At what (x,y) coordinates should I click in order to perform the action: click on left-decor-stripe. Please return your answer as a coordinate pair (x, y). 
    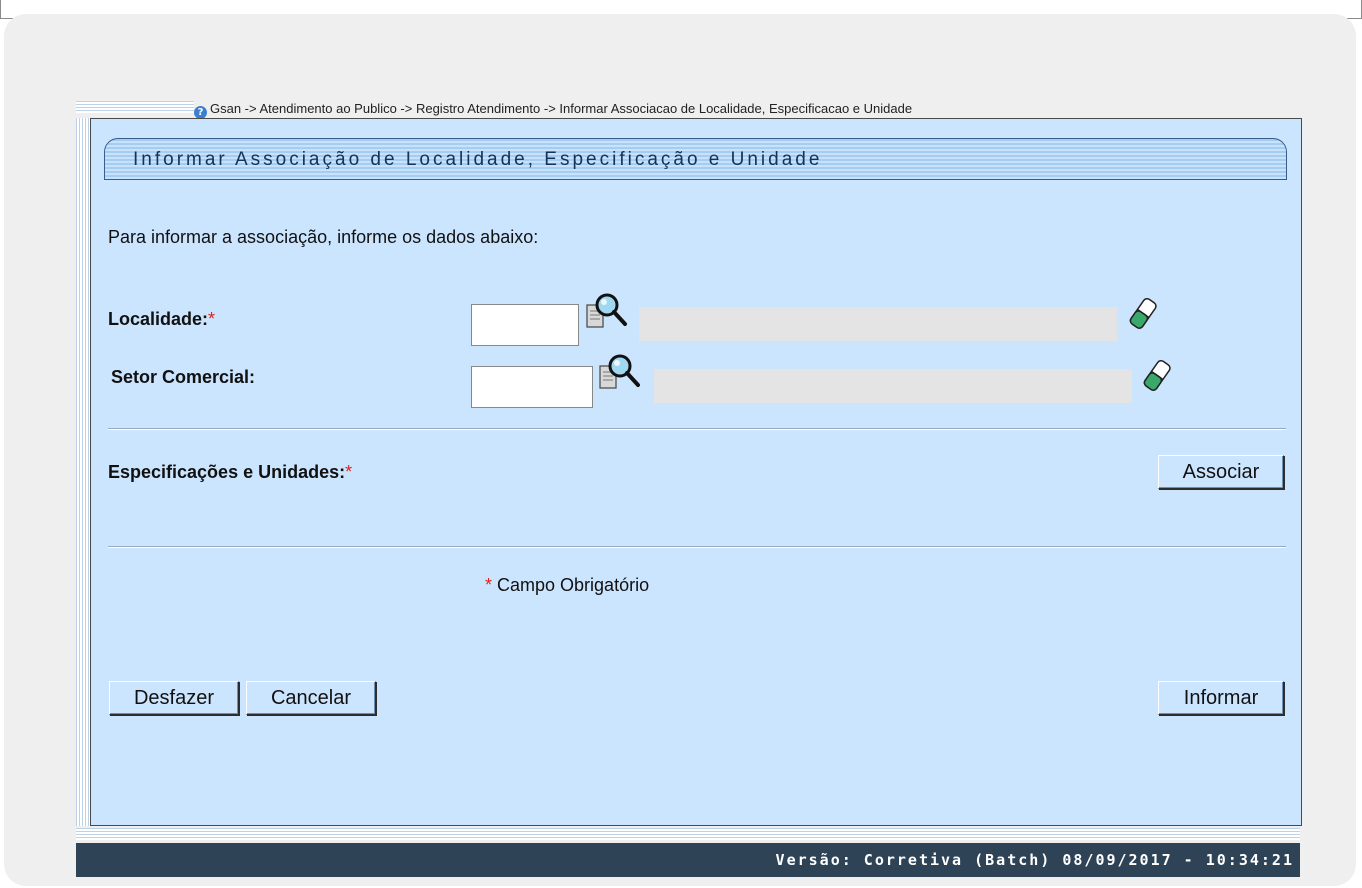
    Looking at the image, I should click on (83, 472).